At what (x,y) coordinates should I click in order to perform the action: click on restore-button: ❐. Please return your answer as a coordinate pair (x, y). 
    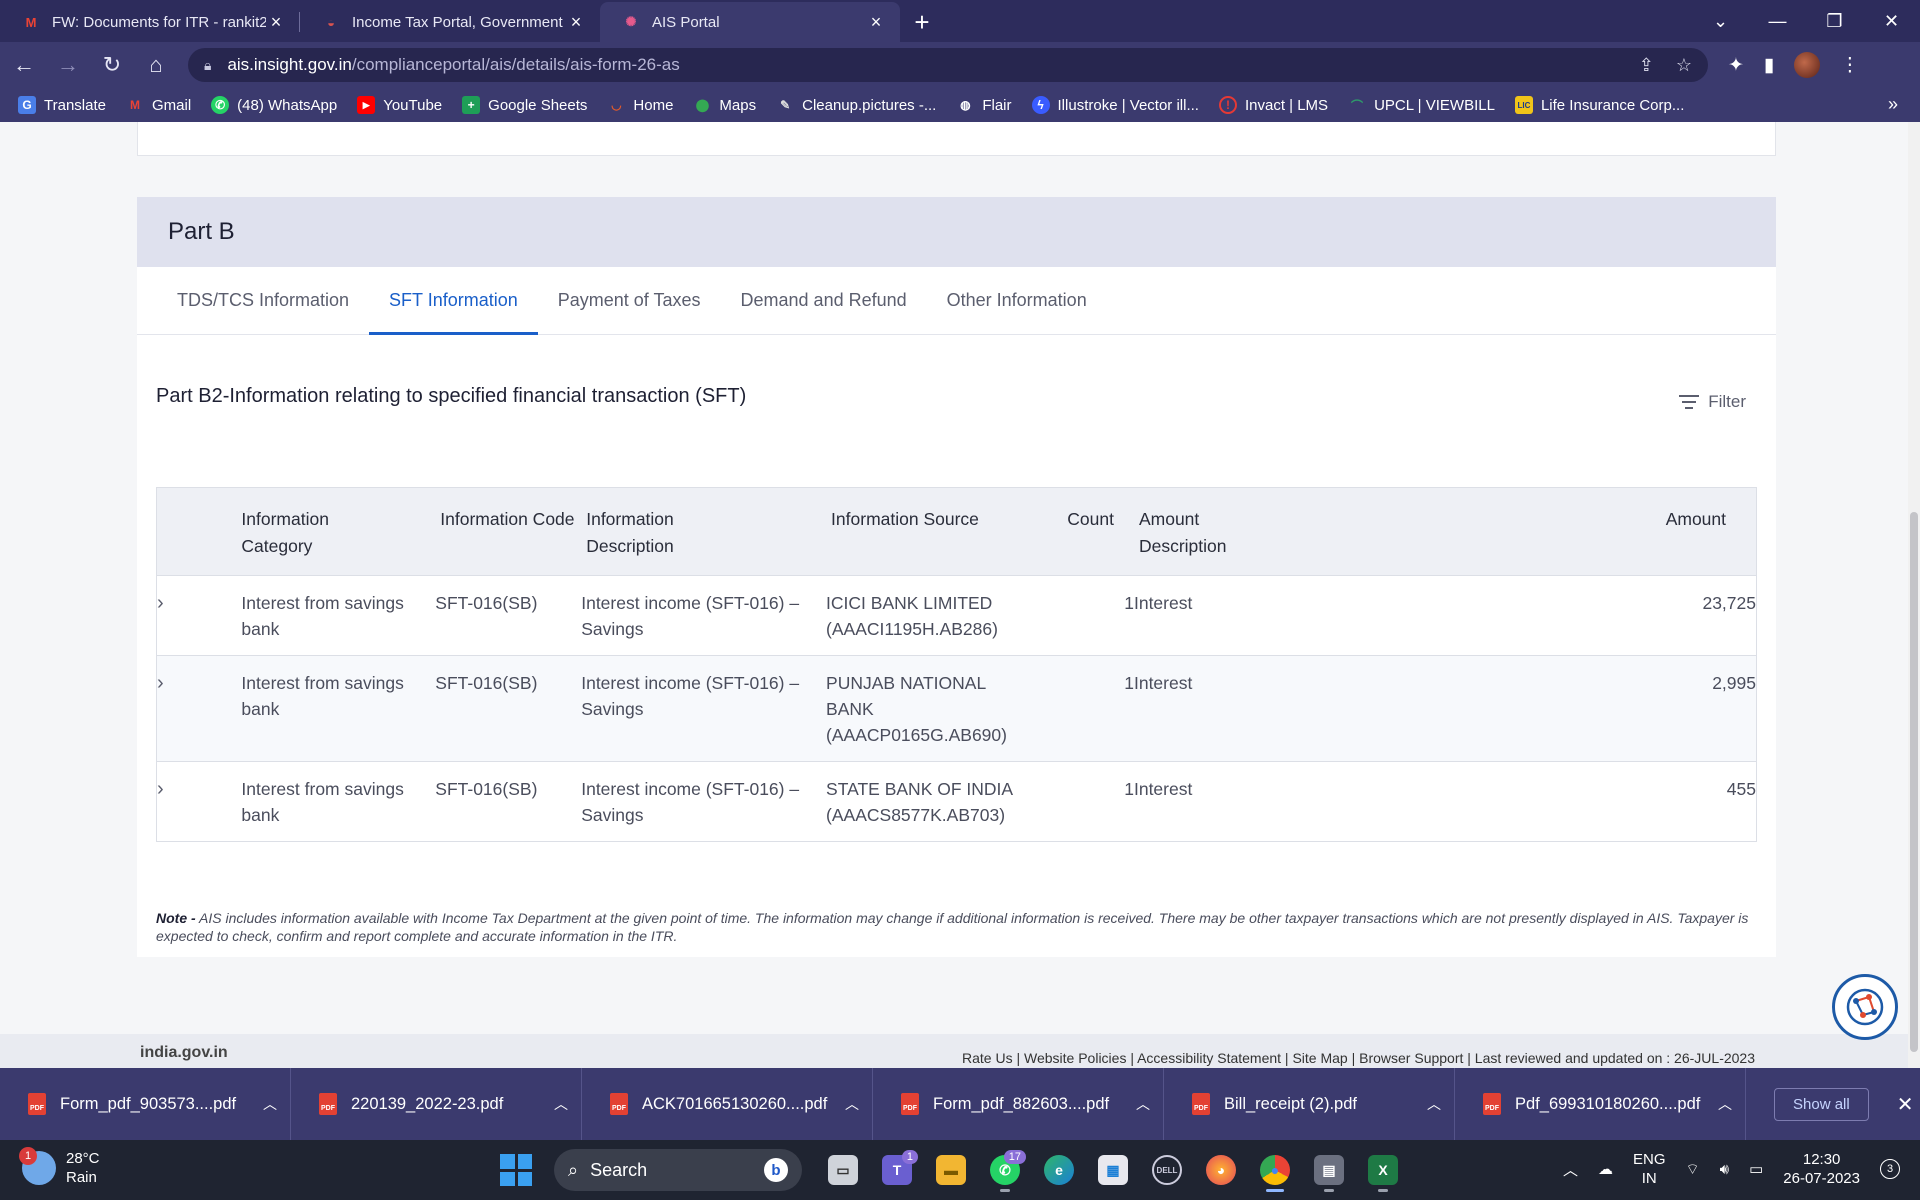
    Looking at the image, I should click on (1834, 21).